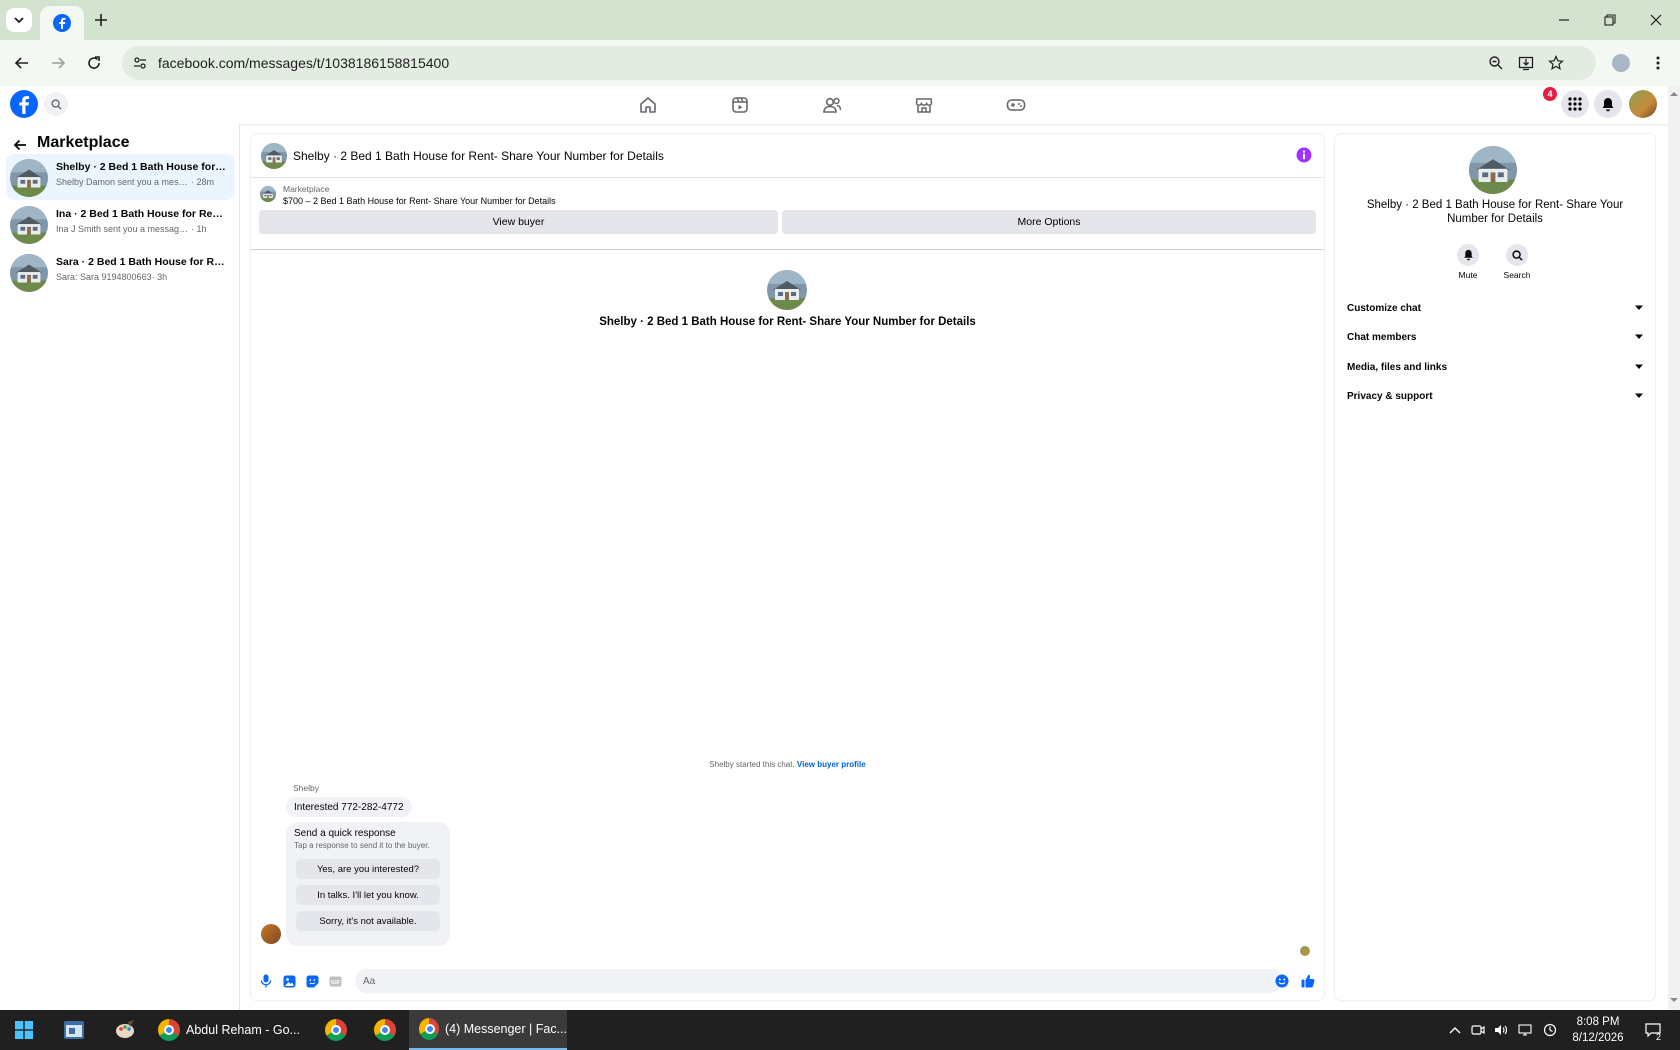 This screenshot has height=1050, width=1680. I want to click on nav-gaming, so click(1016, 105).